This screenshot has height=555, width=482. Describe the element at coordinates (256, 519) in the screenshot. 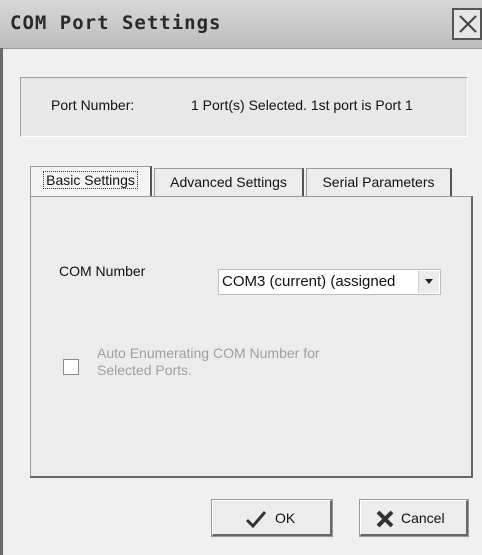

I see `checkmark-icon` at that location.